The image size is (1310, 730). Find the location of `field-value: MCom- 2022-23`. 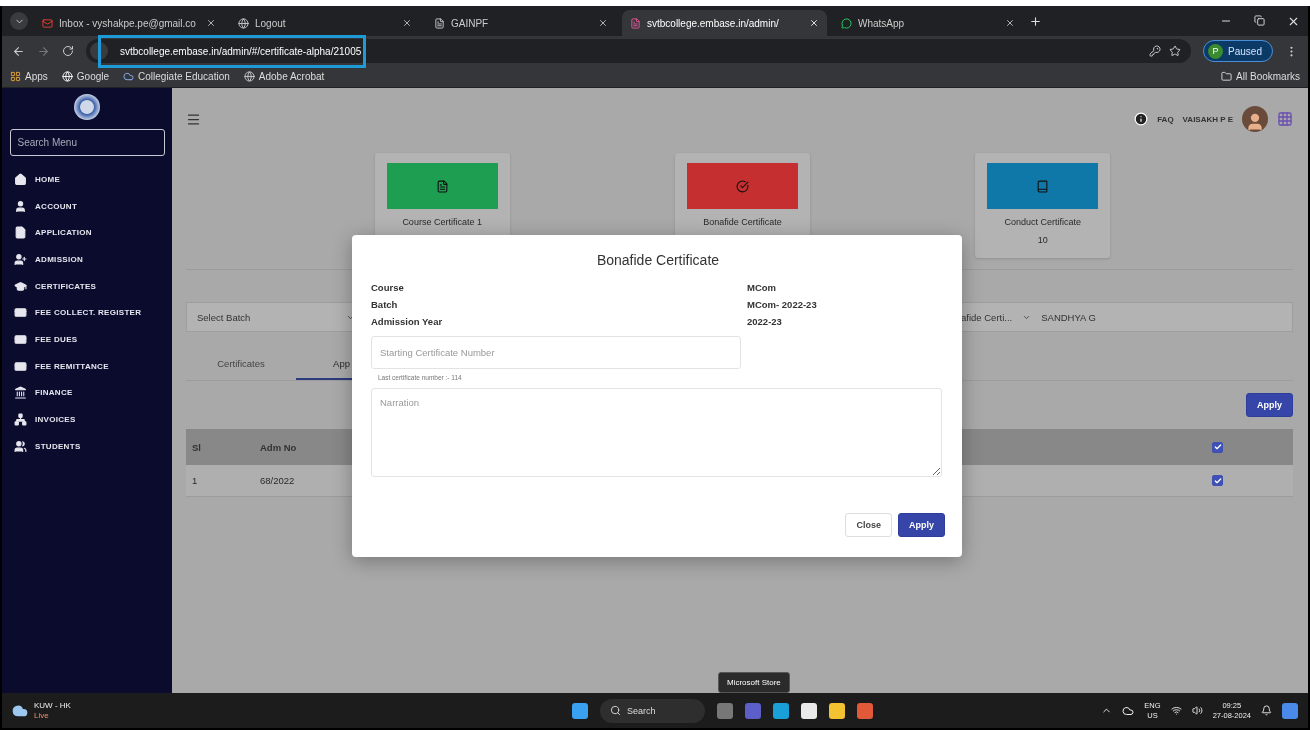

field-value: MCom- 2022-23 is located at coordinates (782, 304).